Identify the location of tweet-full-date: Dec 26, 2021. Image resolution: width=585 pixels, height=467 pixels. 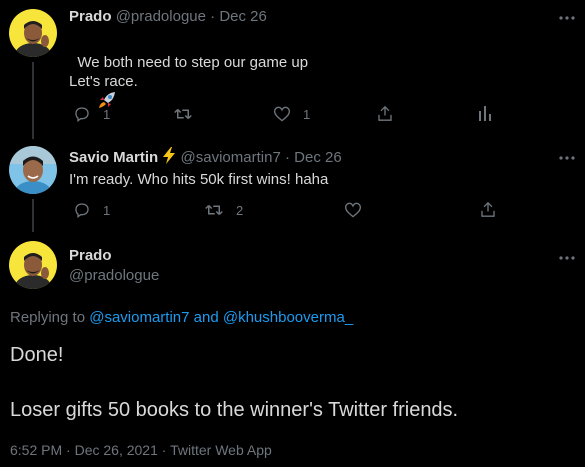
(116, 450).